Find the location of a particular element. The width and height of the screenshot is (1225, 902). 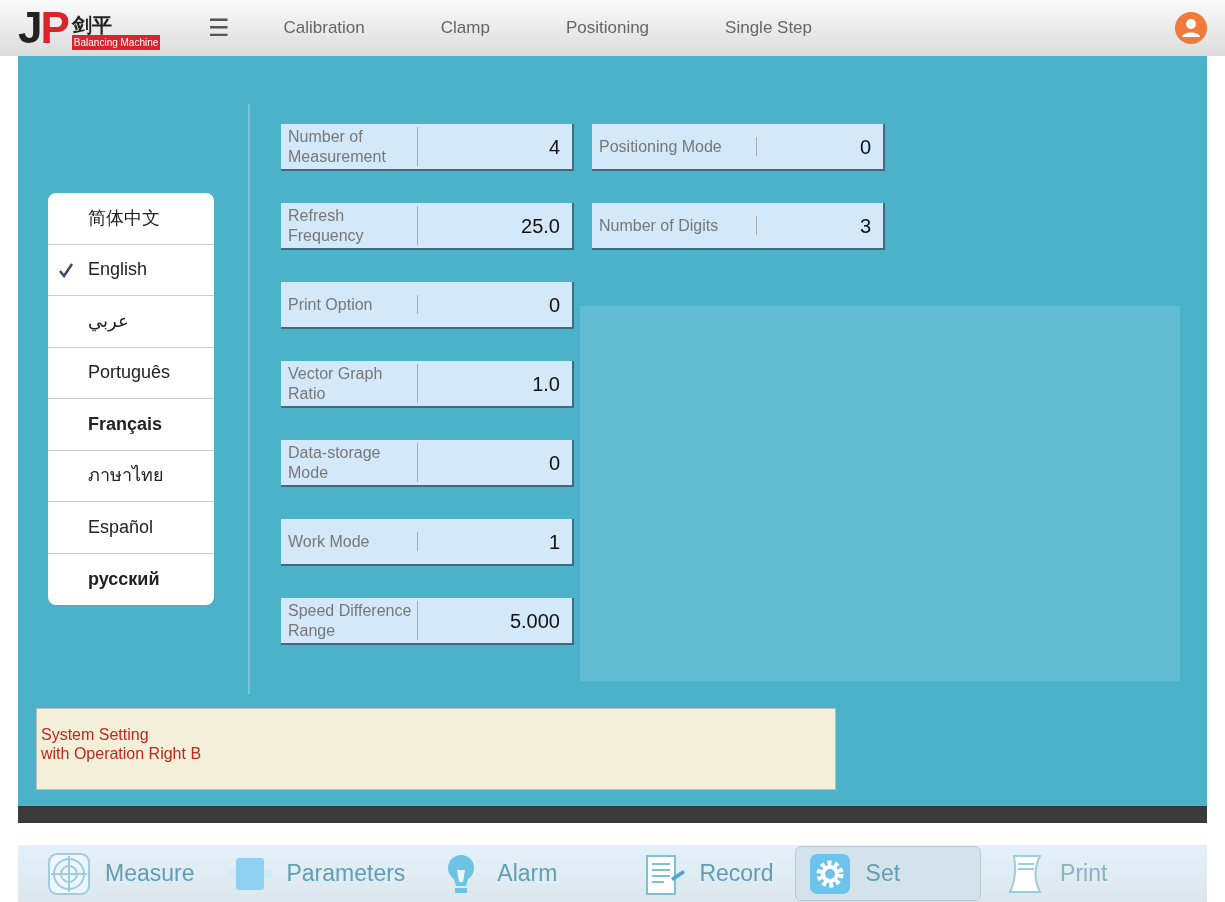

logo-subtitle: Balancing Machine is located at coordinates (116, 42).